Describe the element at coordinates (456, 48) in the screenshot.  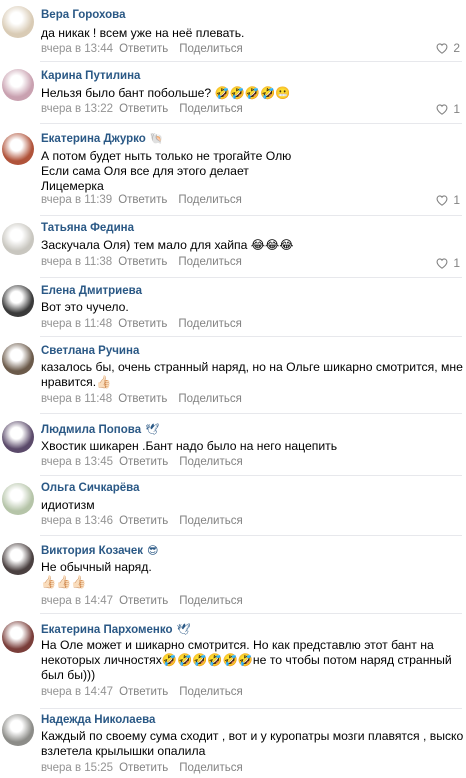
I see `like-count: 2` at that location.